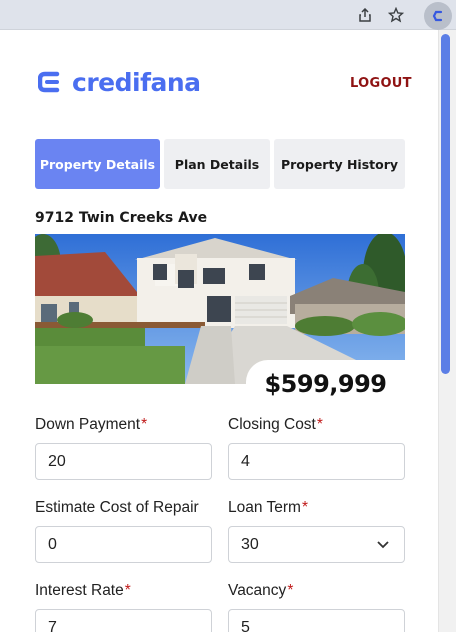 This screenshot has width=456, height=632. What do you see at coordinates (228, 15) in the screenshot?
I see `browser-toolbar` at bounding box center [228, 15].